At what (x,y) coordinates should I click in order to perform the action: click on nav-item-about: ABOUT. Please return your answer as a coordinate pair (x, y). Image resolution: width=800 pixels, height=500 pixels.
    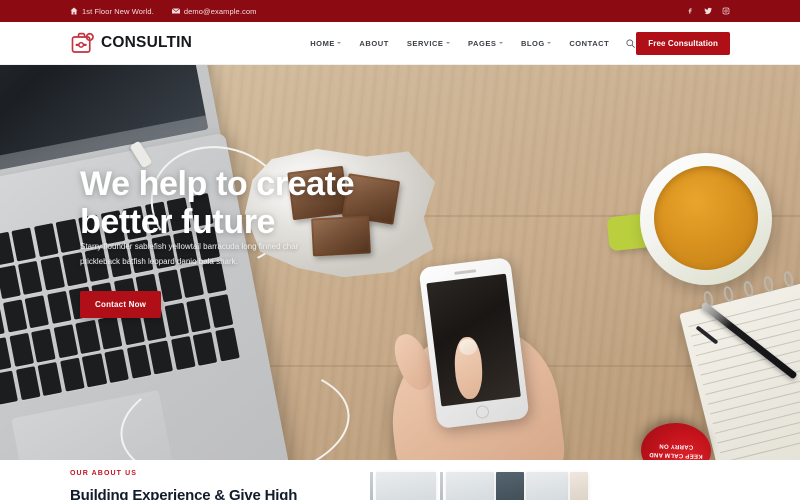
    Looking at the image, I should click on (373, 43).